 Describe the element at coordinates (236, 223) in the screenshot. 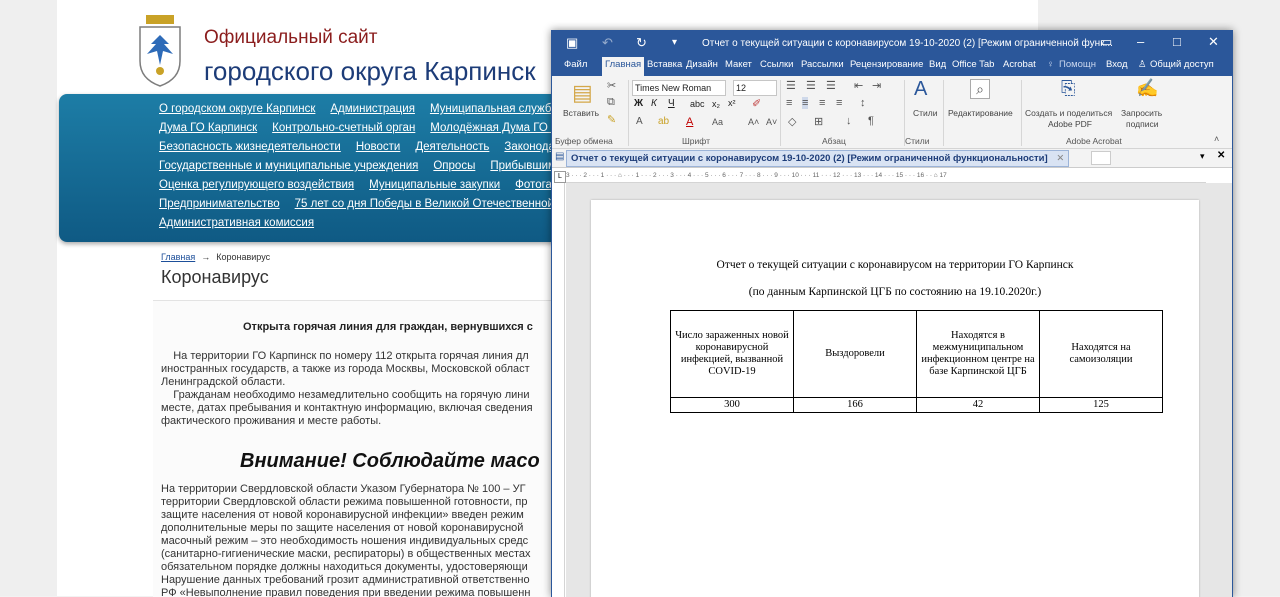

I see `nav-link: Административная комиссия` at that location.